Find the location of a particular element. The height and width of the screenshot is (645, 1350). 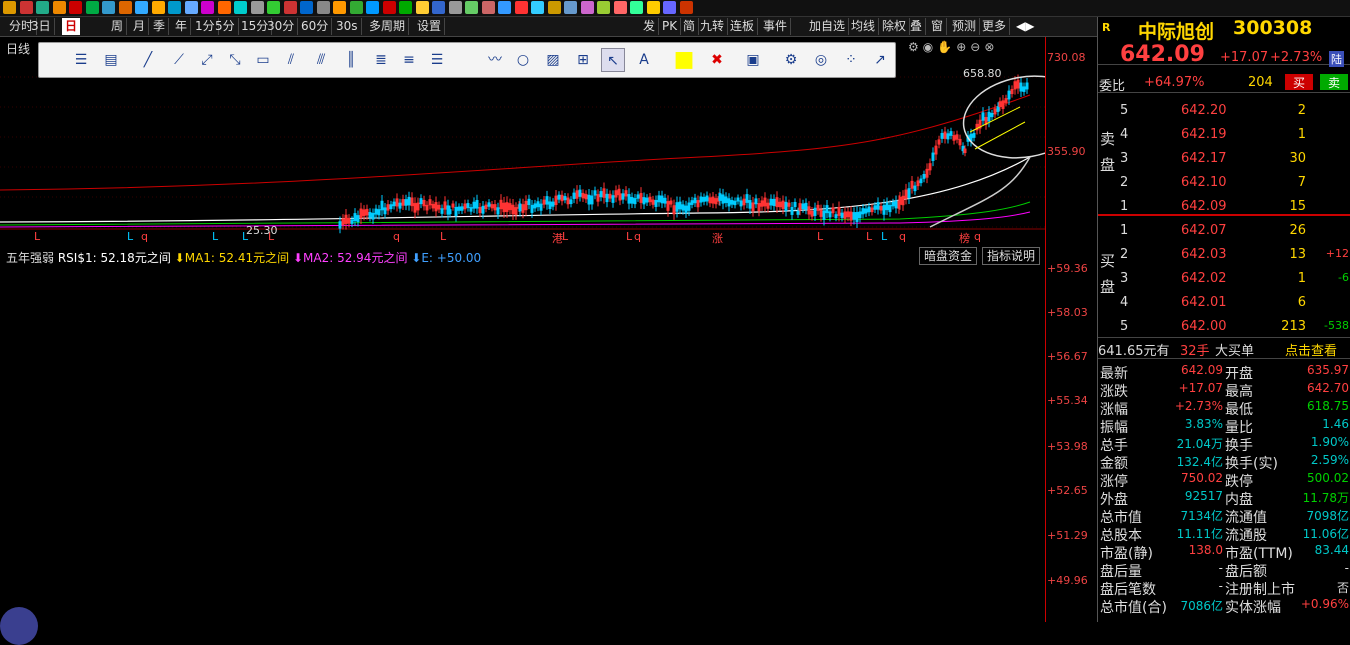

zoom-in-icon: ⊕ is located at coordinates (963, 47).